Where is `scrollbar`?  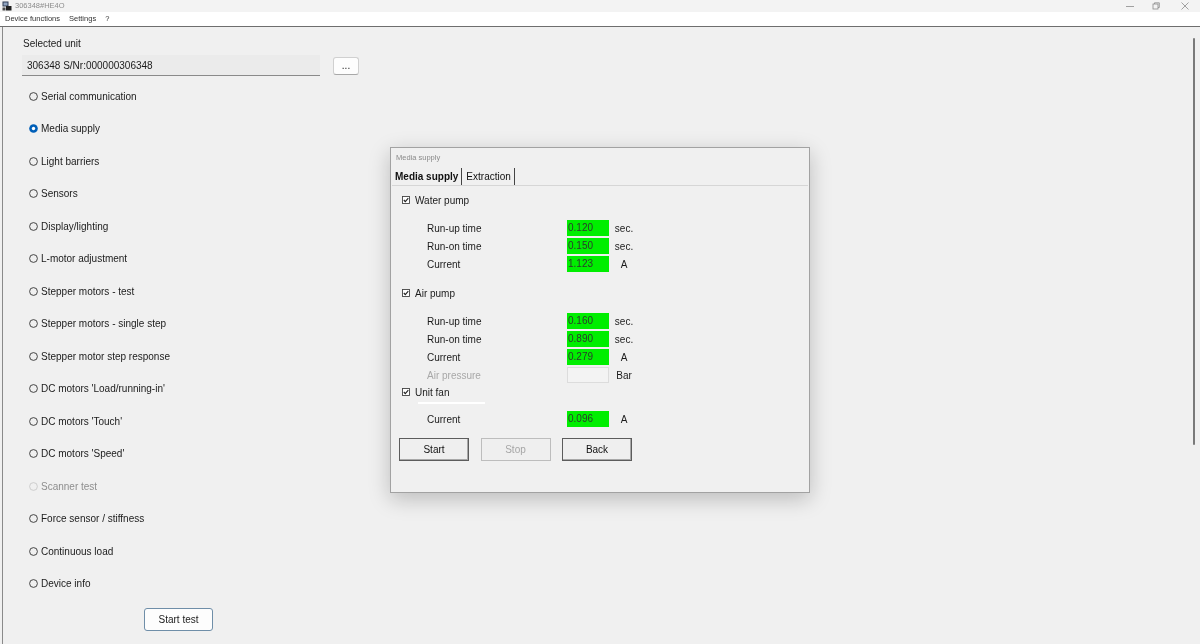 scrollbar is located at coordinates (1194, 241).